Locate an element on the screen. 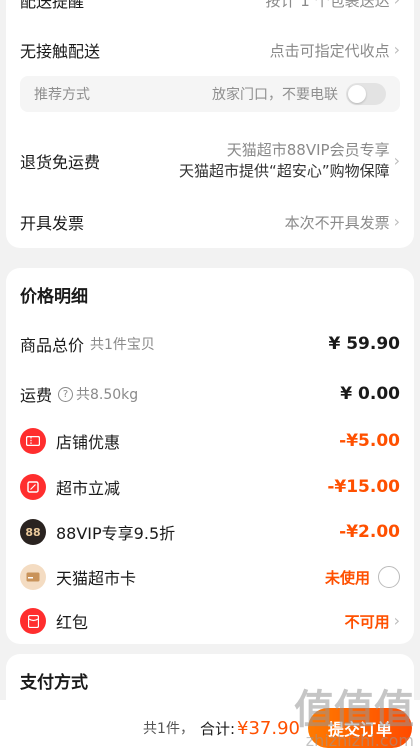 This screenshot has height=756, width=420. invoice-row: 开具发票 本次不开具发票 › is located at coordinates (210, 222).